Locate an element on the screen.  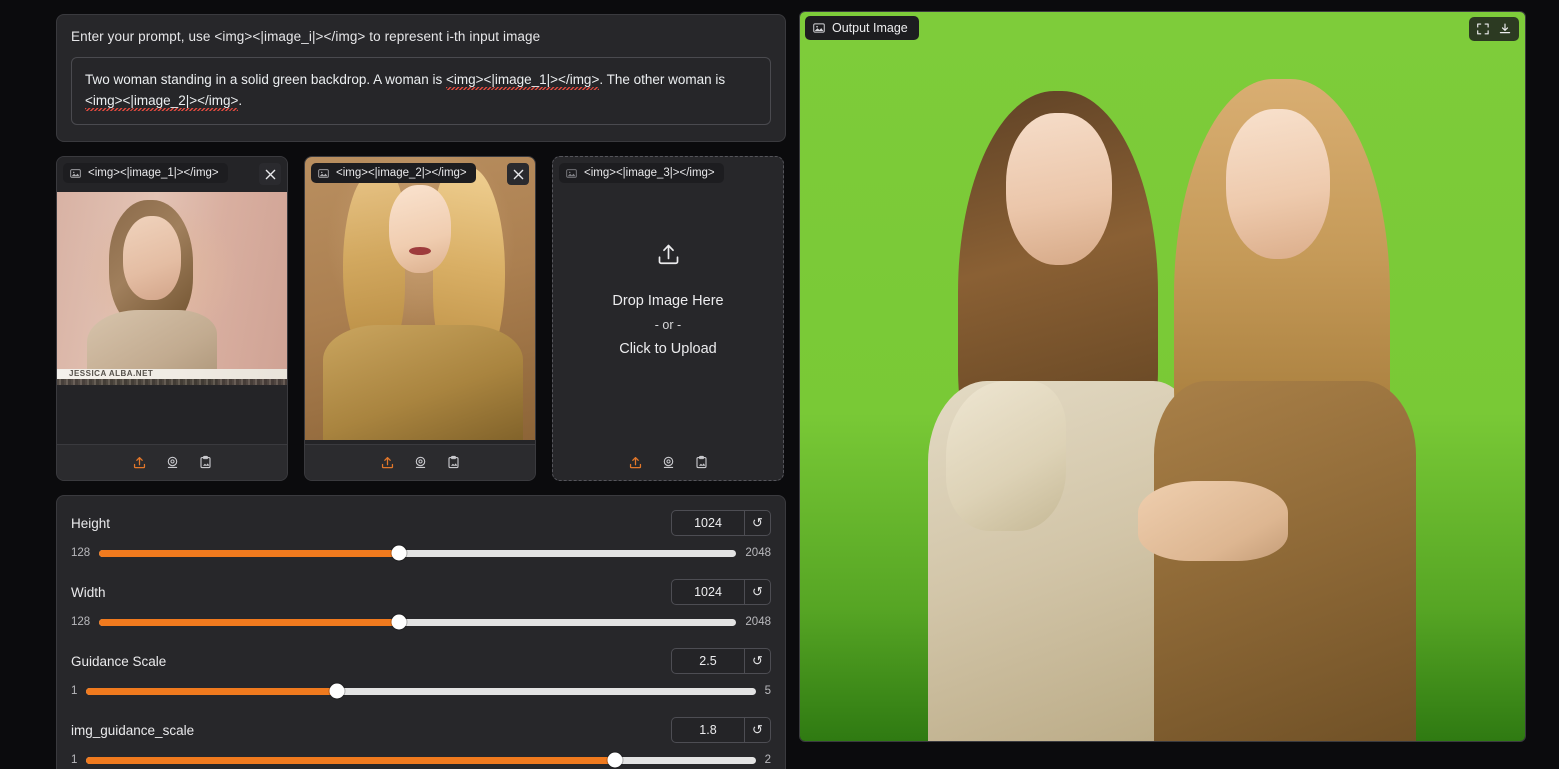
slider-fill-width is located at coordinates (249, 622).